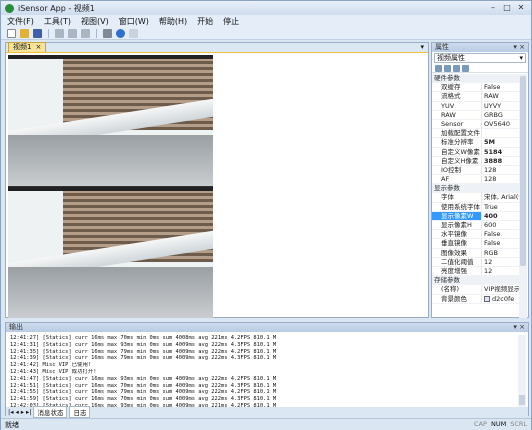 The width and height of the screenshot is (532, 430). What do you see at coordinates (476, 198) in the screenshot?
I see `property-row: 字体 宋体, Arial(9)` at bounding box center [476, 198].